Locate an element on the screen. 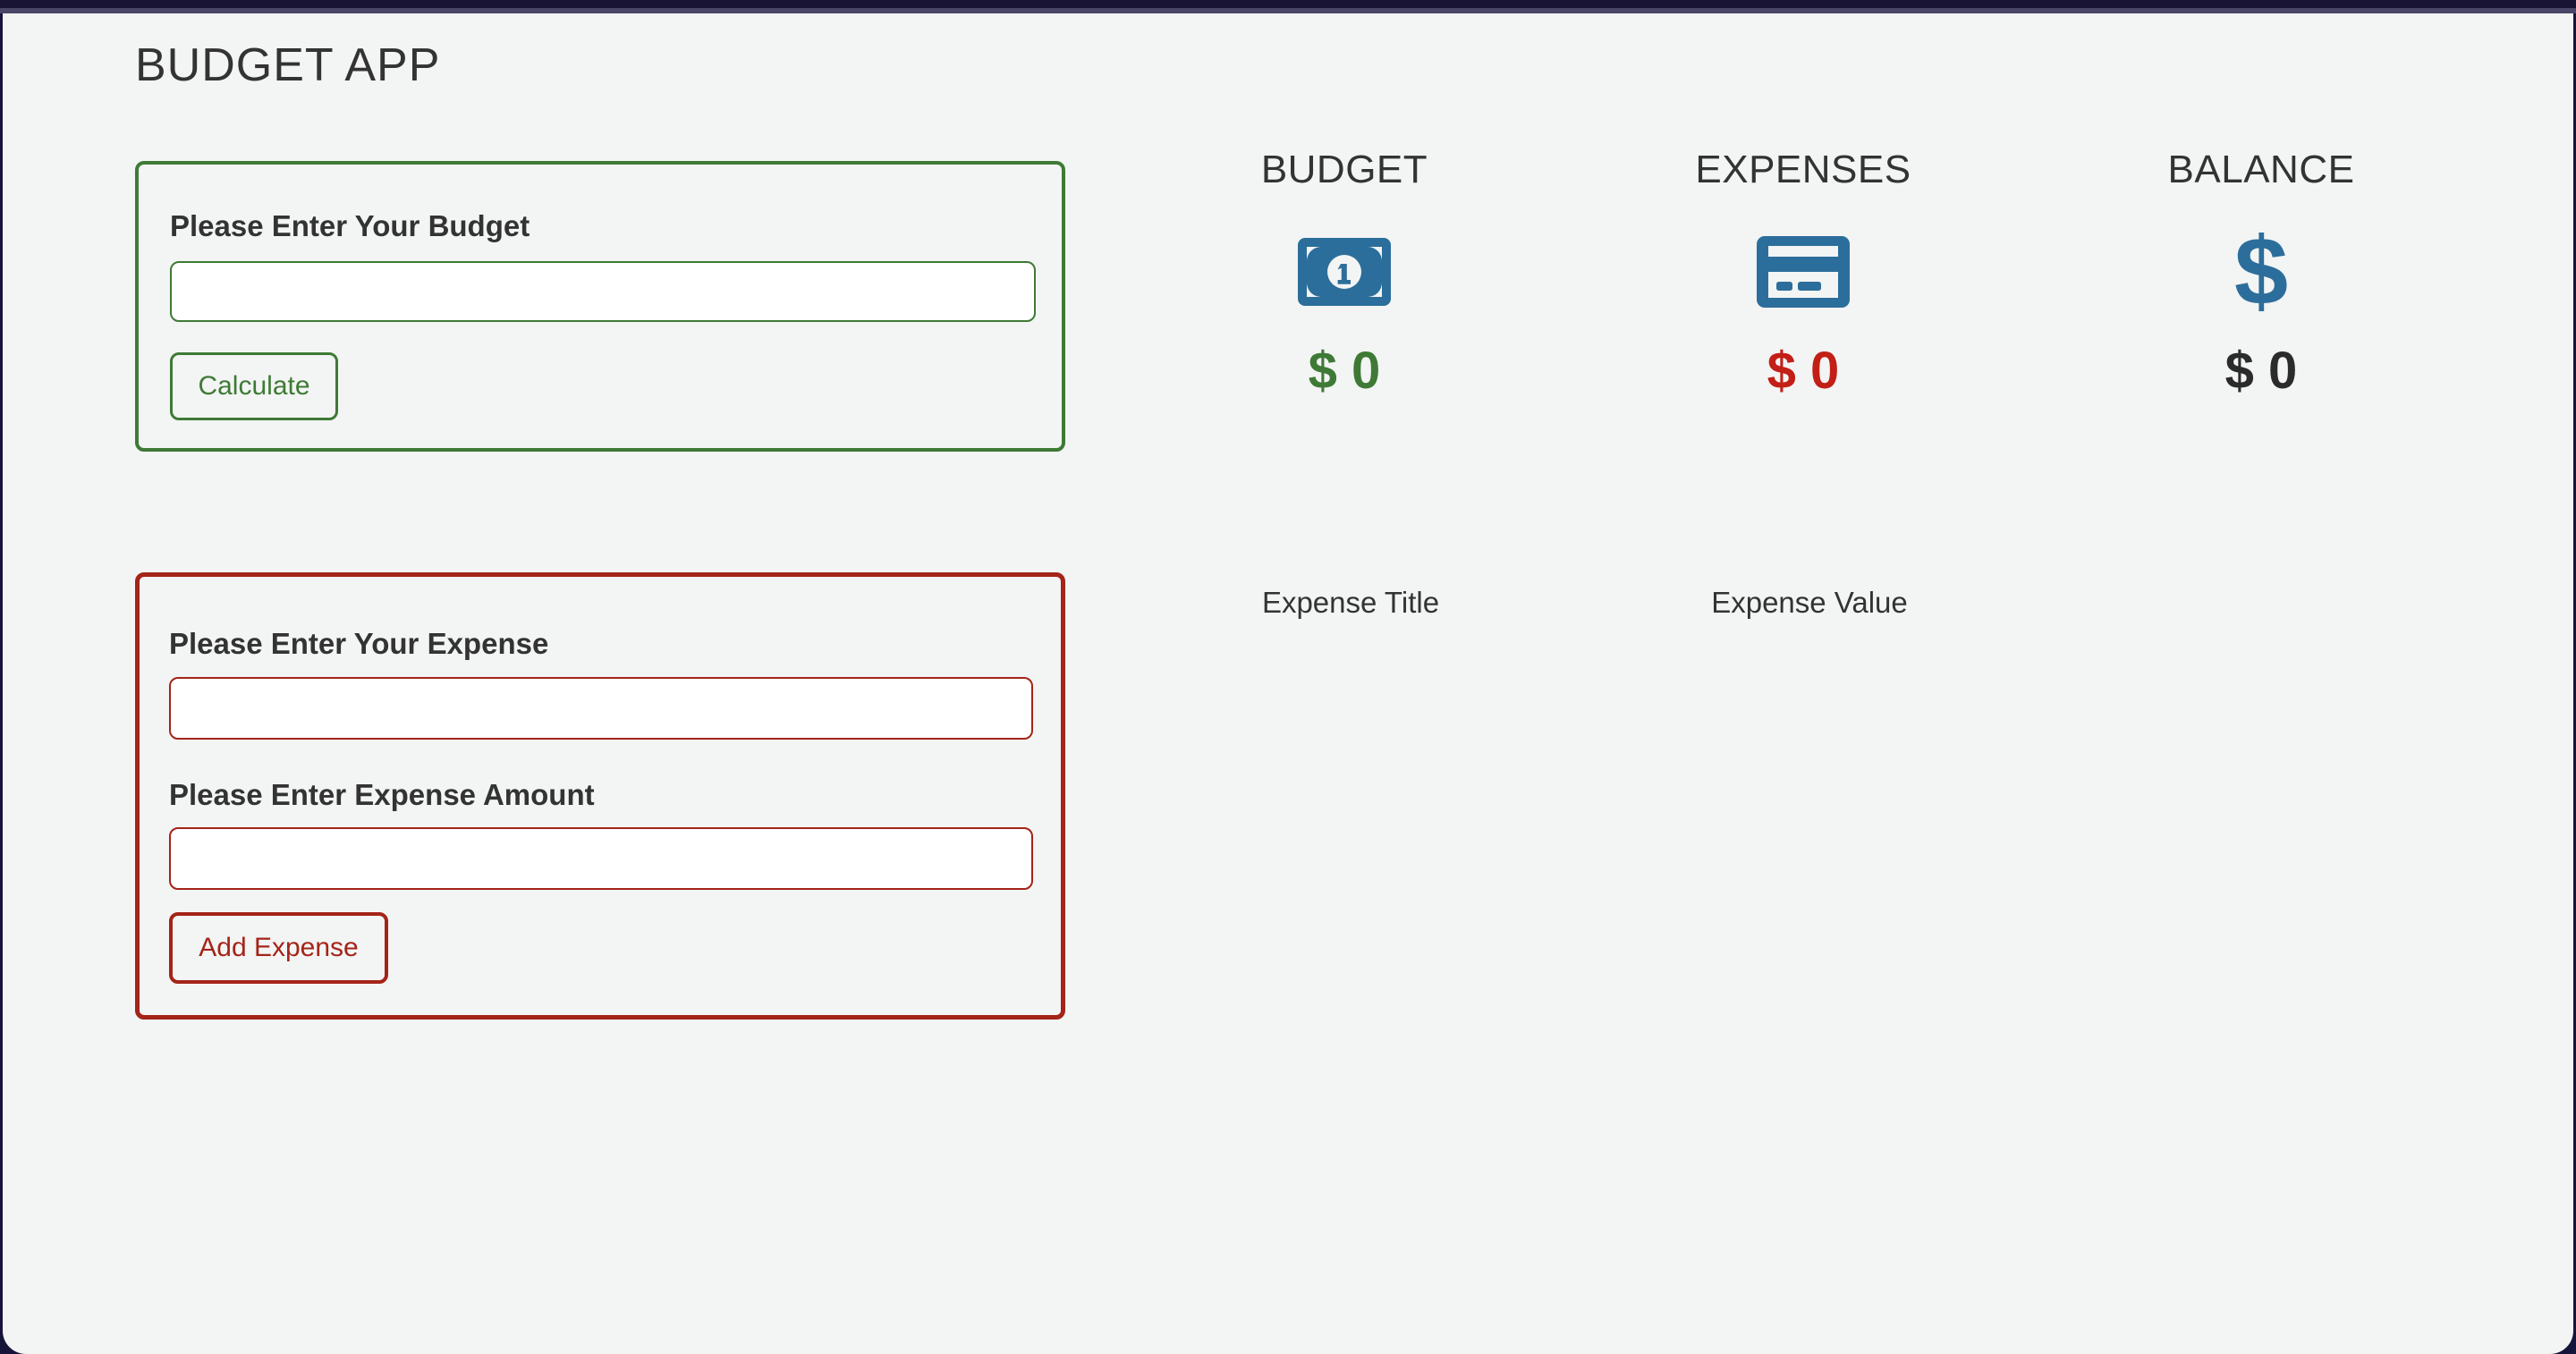  expense-title-label: Please Enter Your Expense is located at coordinates (359, 643).